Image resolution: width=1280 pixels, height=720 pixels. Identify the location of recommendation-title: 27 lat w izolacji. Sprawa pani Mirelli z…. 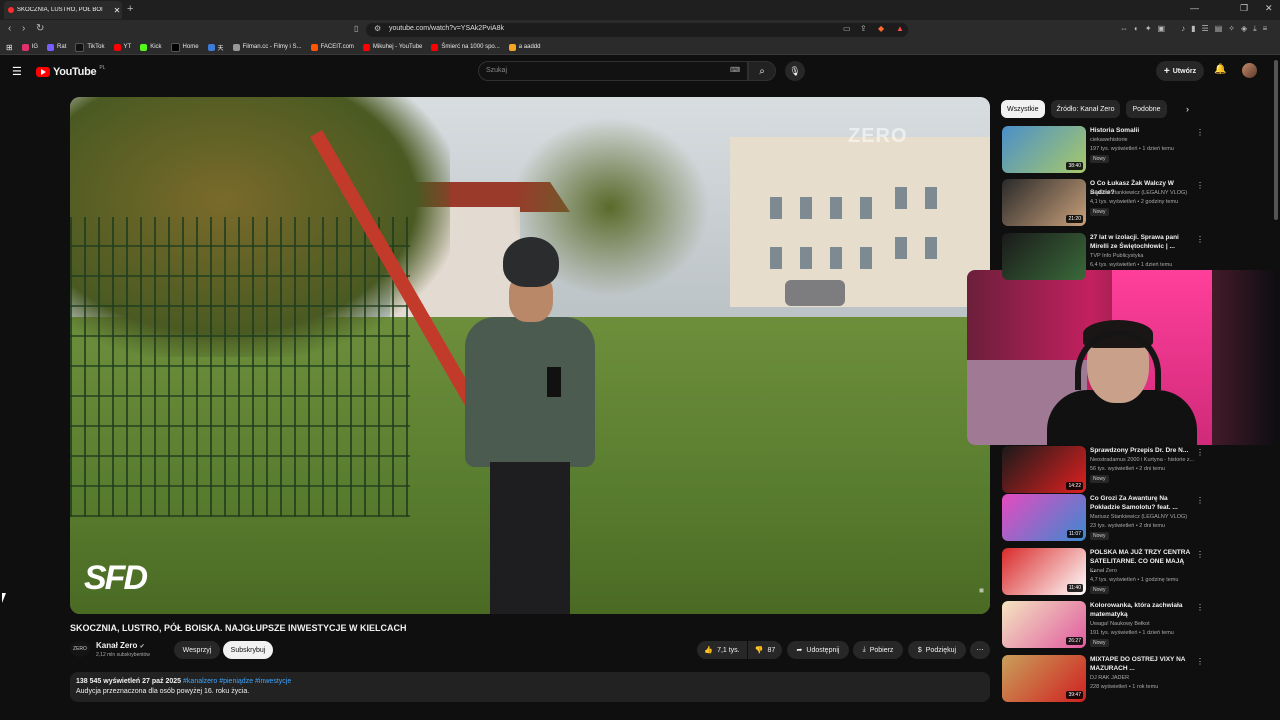
(1140, 242).